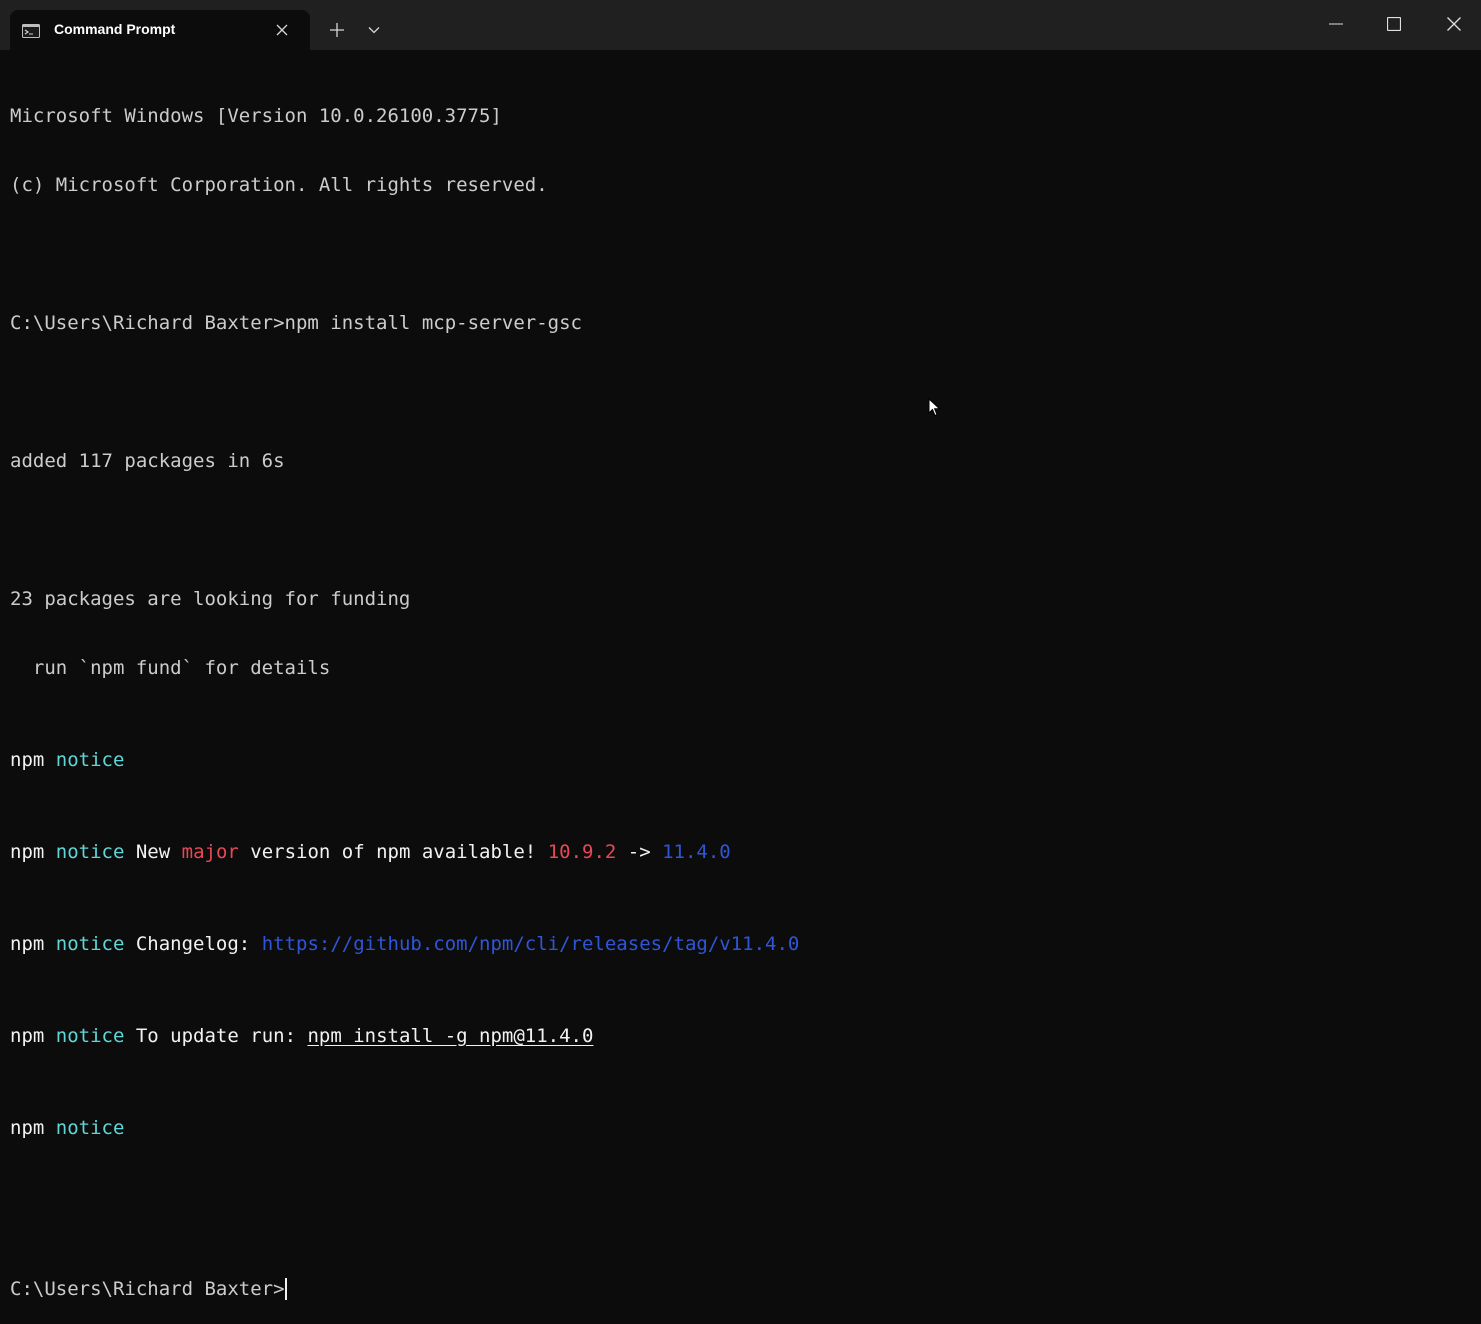  I want to click on update-label: To update run:, so click(216, 1036).